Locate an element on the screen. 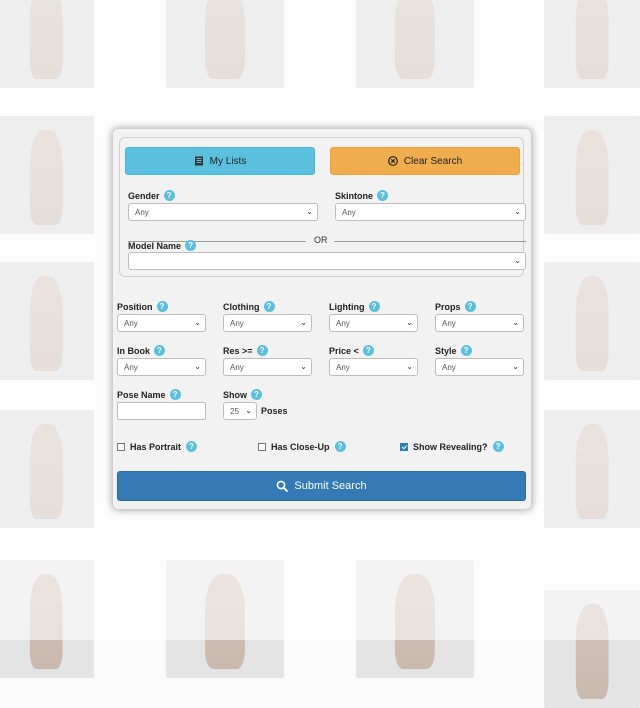  clothing-label: Clothing? is located at coordinates (249, 306).